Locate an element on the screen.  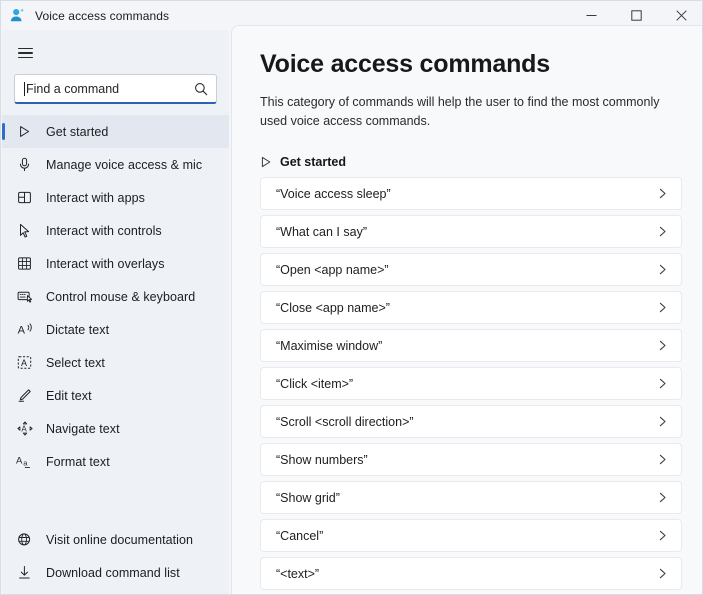
sidebar-item-interact-with-apps: Interact with apps is located at coordinates (115, 197).